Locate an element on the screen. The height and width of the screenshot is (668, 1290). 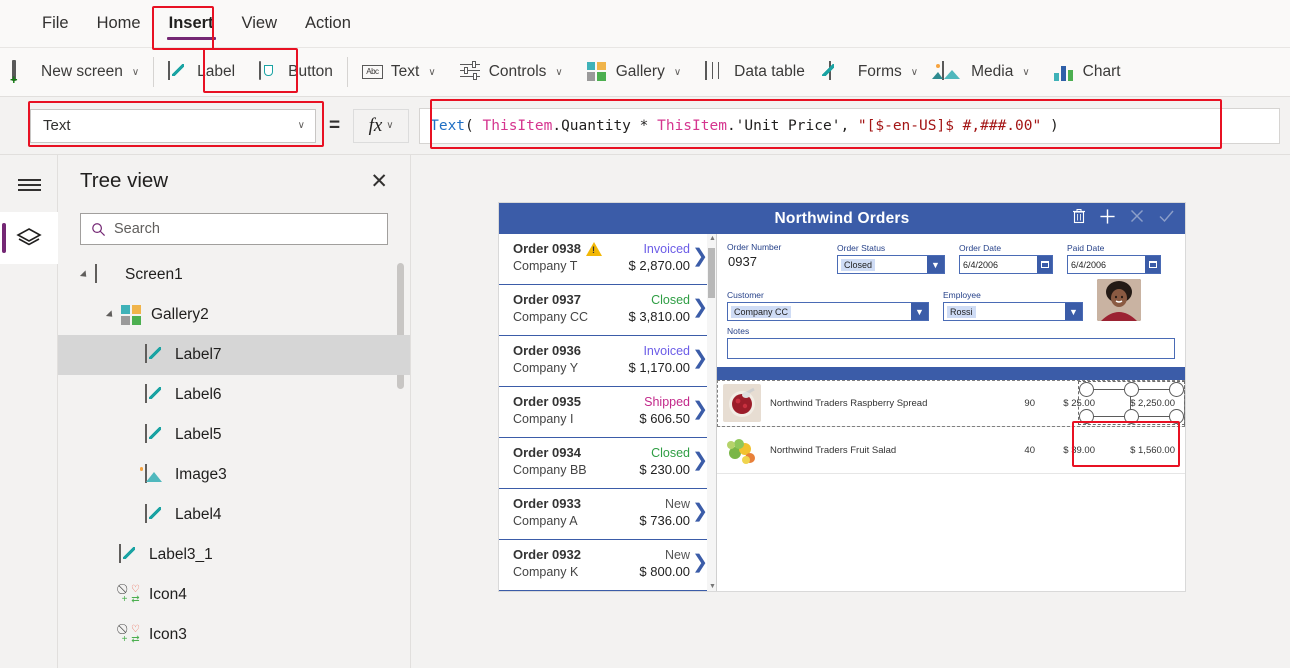
ribbon-controls: Controls ∨ is located at coordinates (511, 72).